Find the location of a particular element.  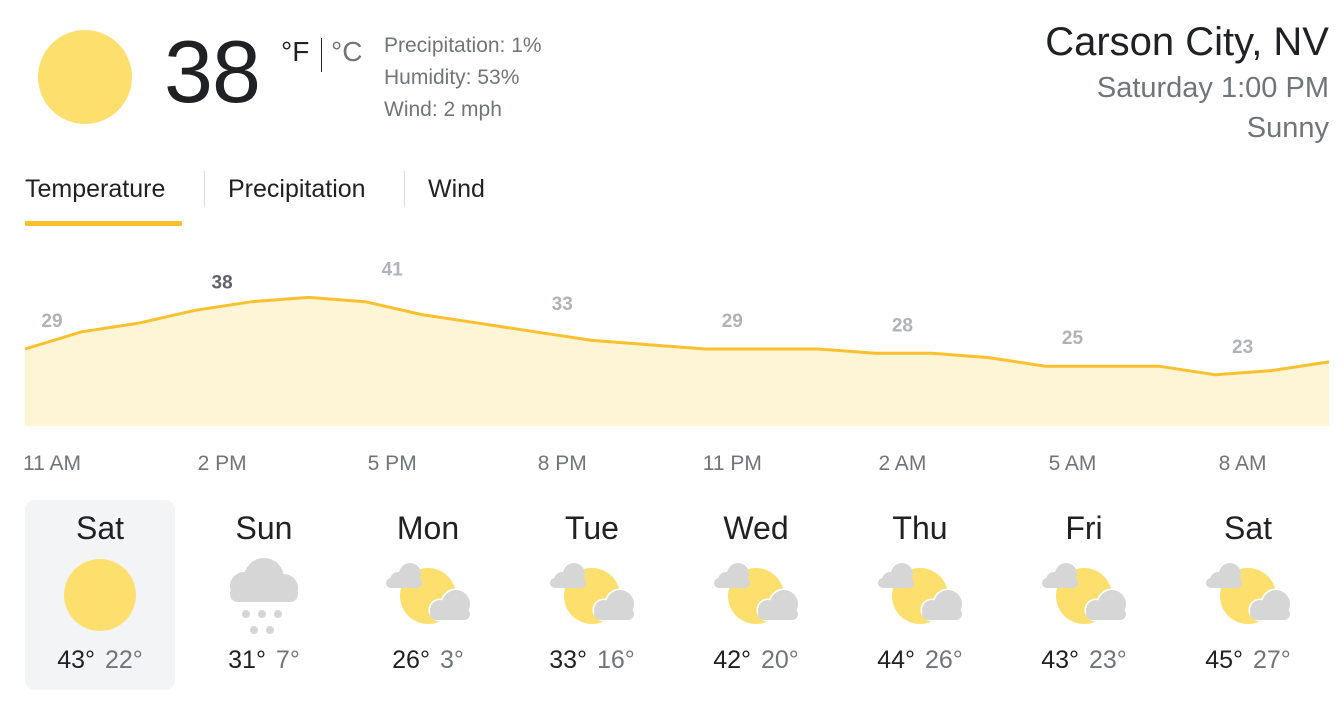

hour-tick-label: 2 PM is located at coordinates (222, 463).